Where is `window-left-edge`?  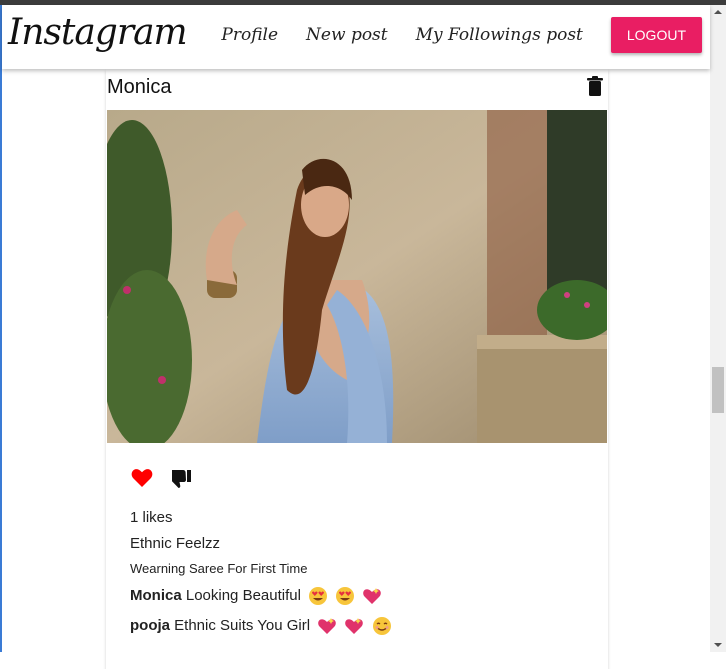
window-left-edge is located at coordinates (1, 328).